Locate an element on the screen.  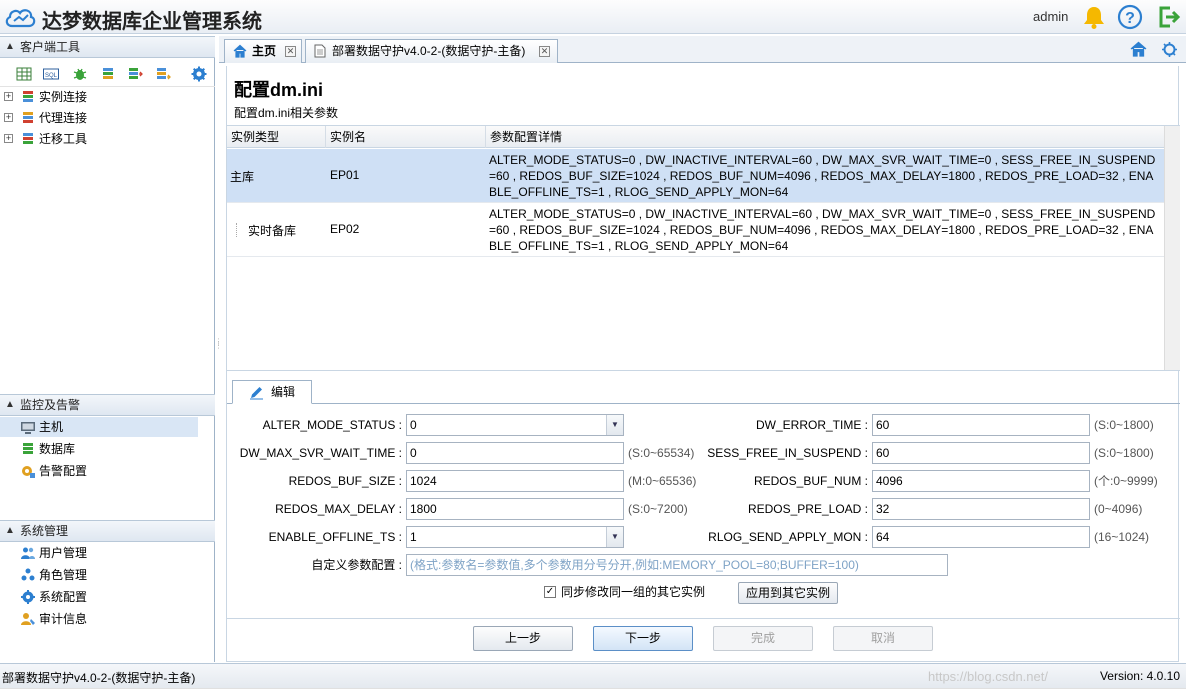
sidebar-item-label: 角色管理 is located at coordinates (63, 575).